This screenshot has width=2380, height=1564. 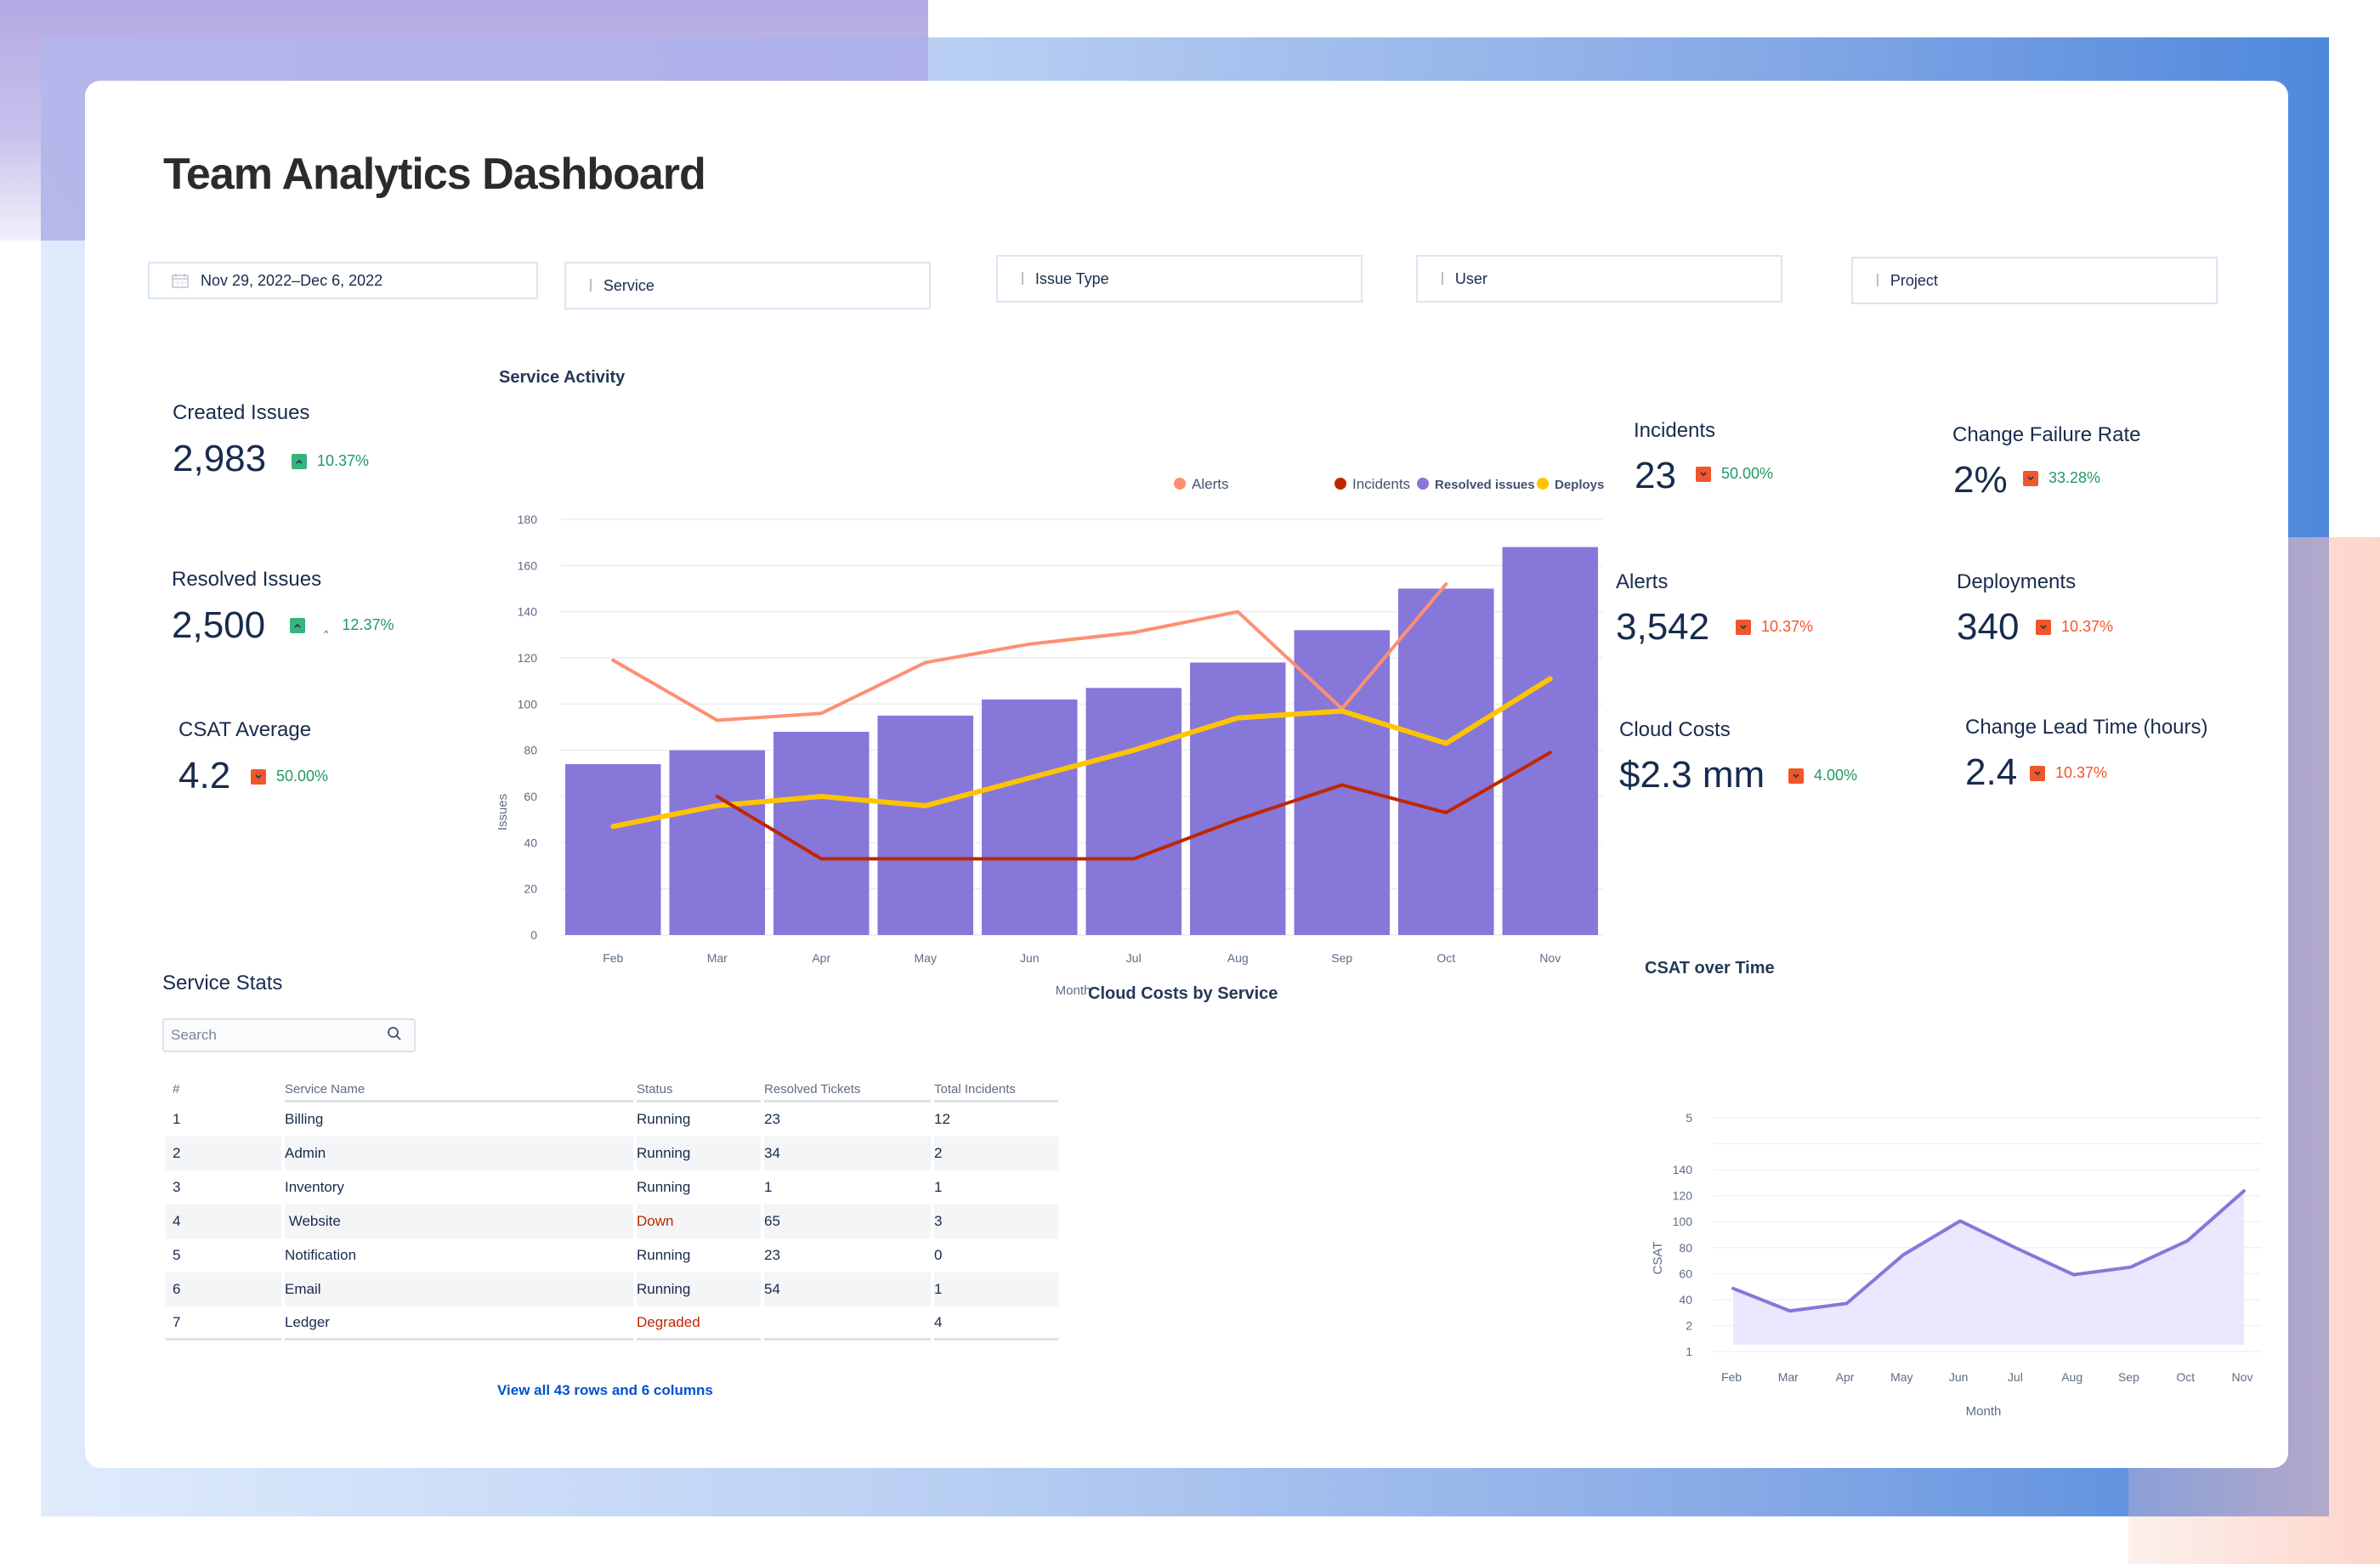 What do you see at coordinates (1685, 1248) in the screenshot?
I see `y-tick-label: 80` at bounding box center [1685, 1248].